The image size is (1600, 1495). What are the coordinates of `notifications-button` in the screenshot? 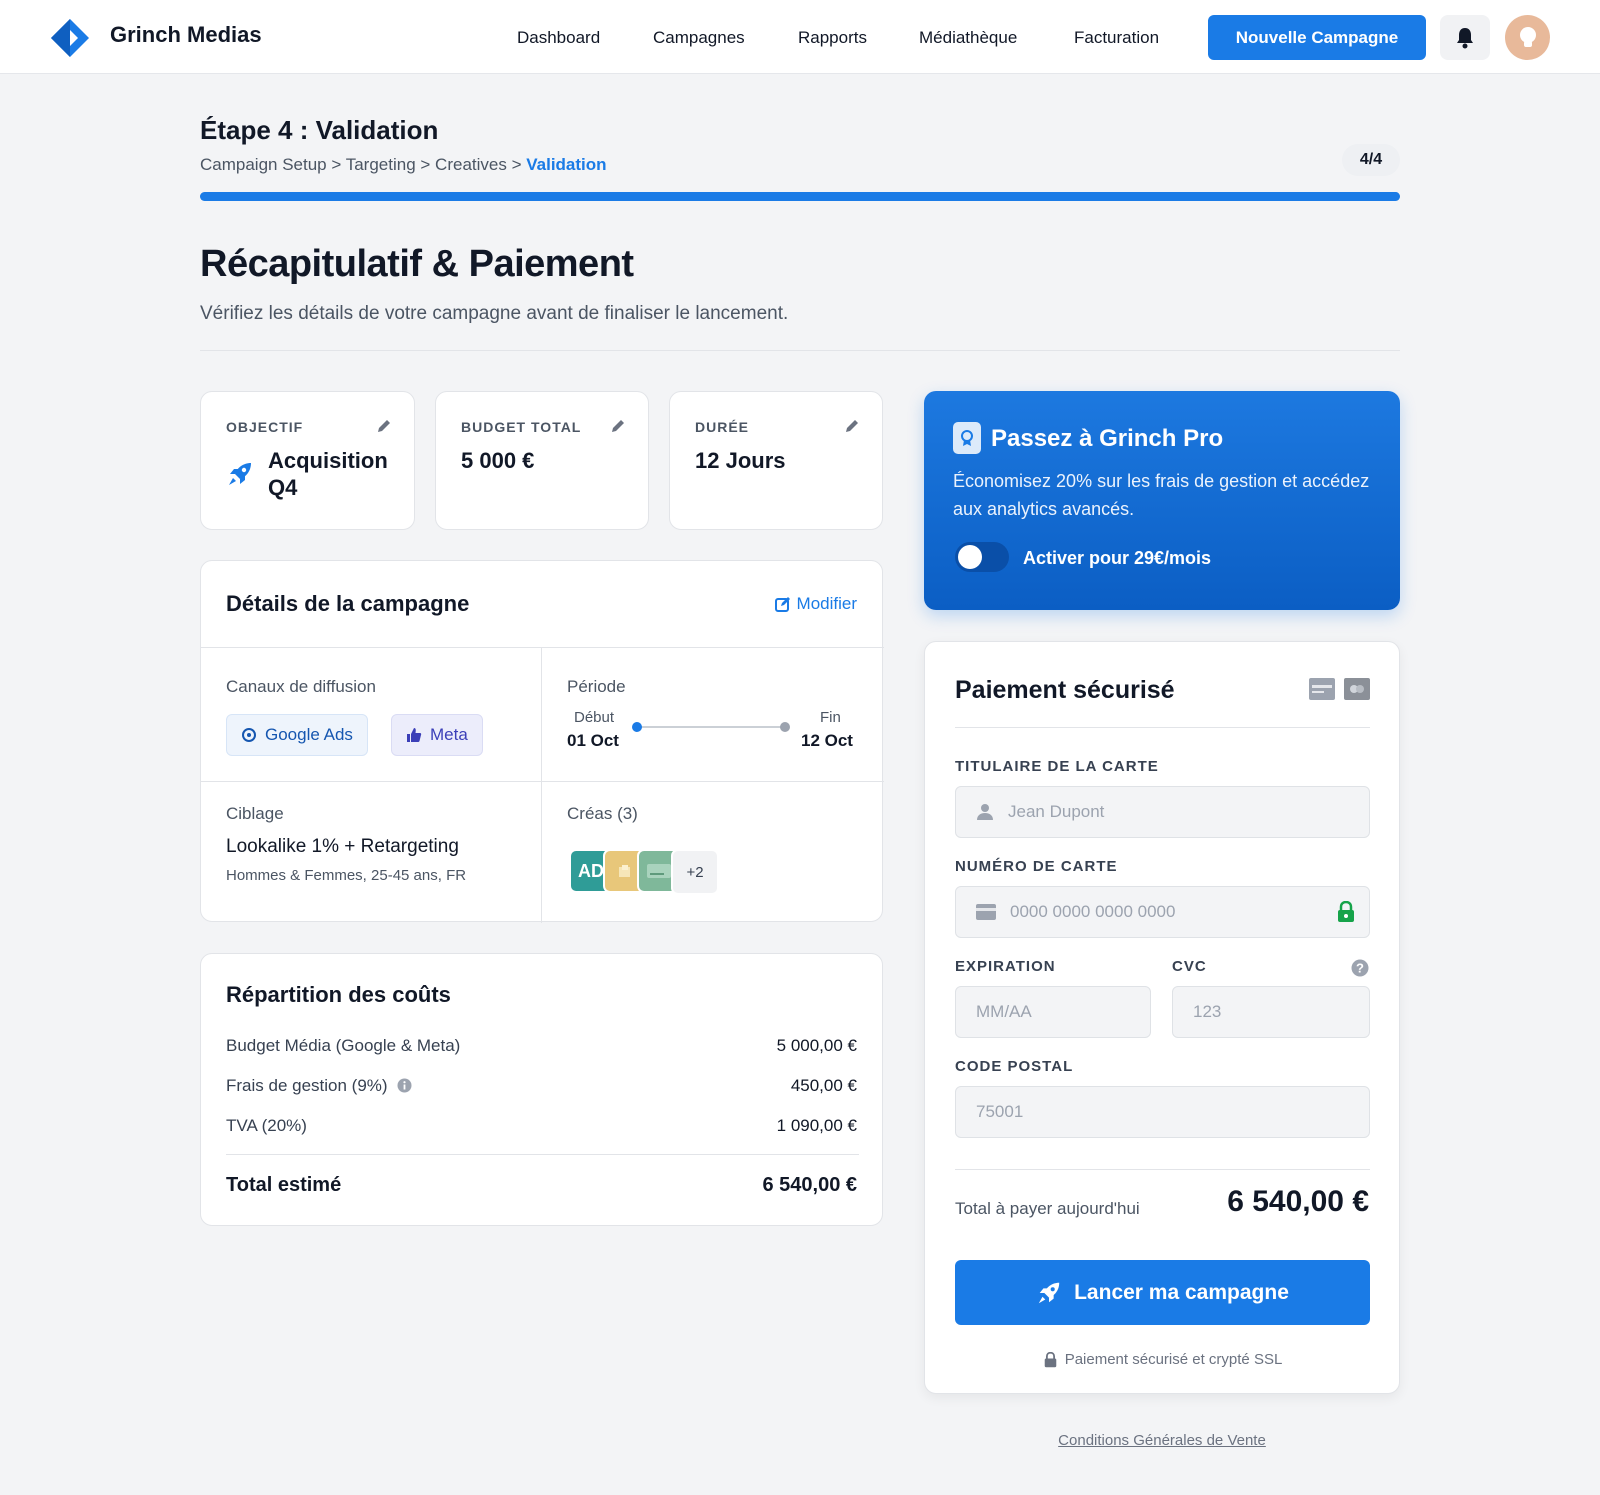 It's located at (1465, 37).